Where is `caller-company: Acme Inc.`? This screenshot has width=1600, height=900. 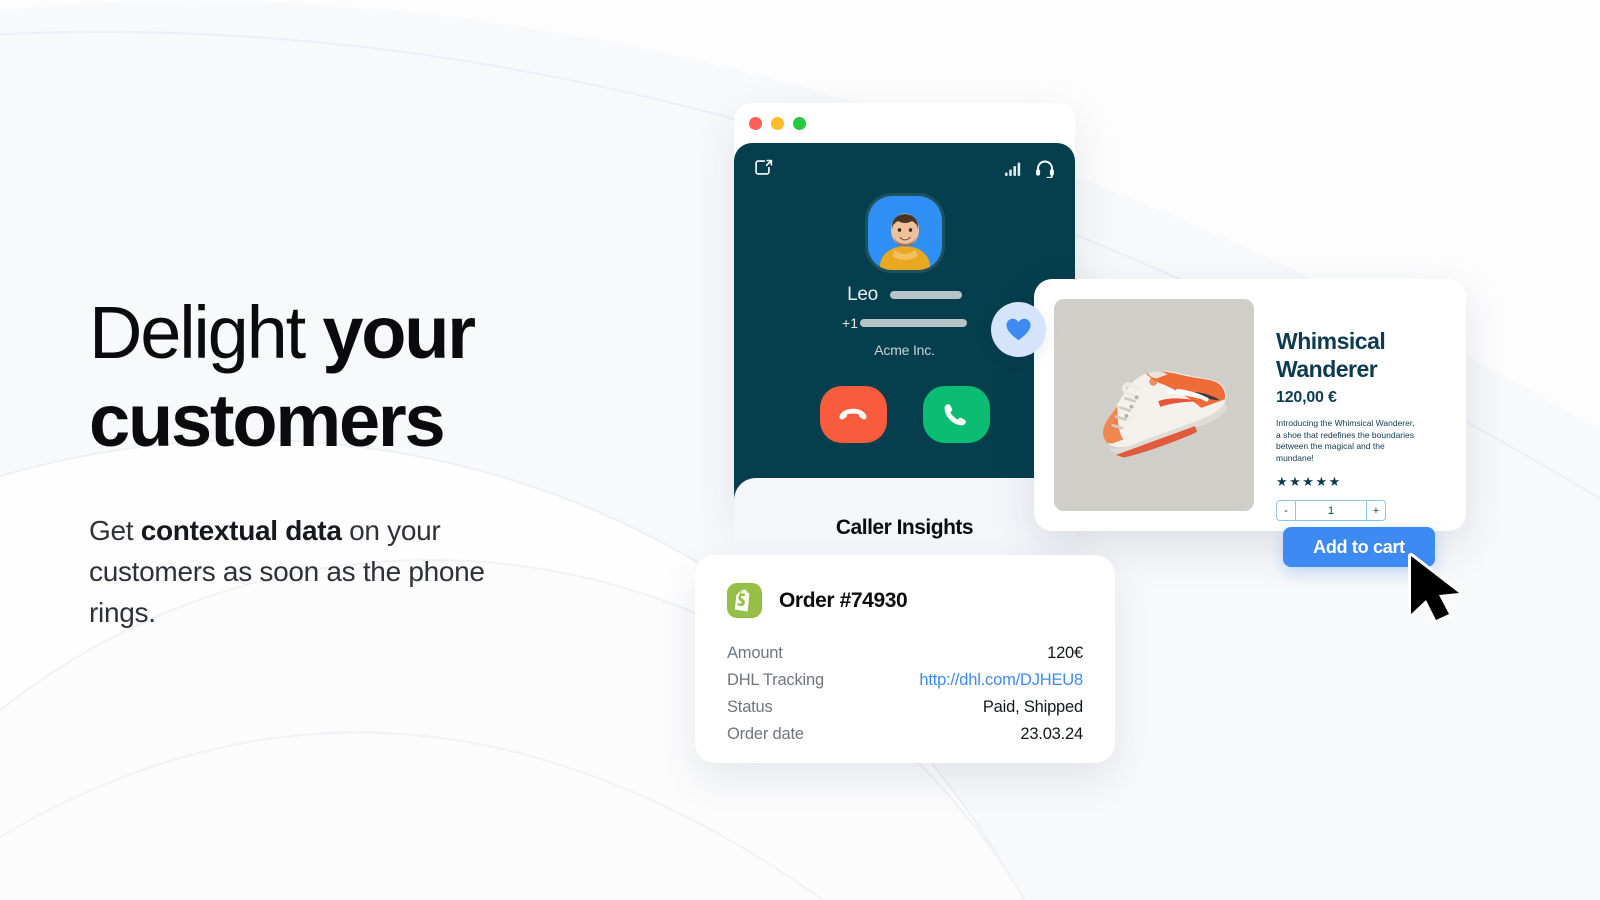 caller-company: Acme Inc. is located at coordinates (904, 350).